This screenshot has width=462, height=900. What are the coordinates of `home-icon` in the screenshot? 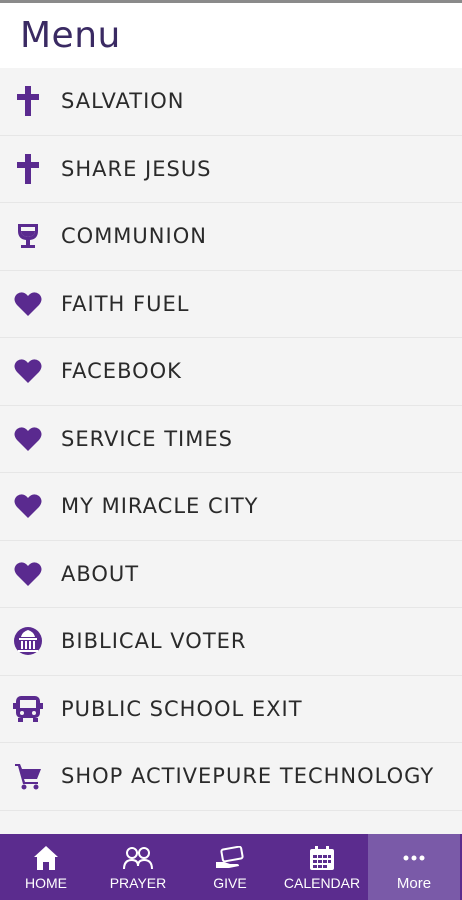 It's located at (46, 858).